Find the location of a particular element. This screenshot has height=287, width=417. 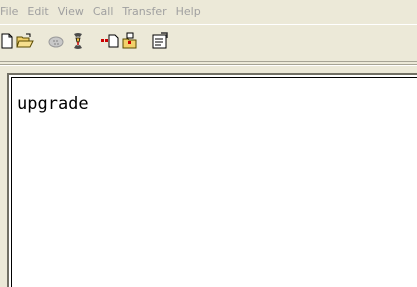

menu-view: View is located at coordinates (74, 11).